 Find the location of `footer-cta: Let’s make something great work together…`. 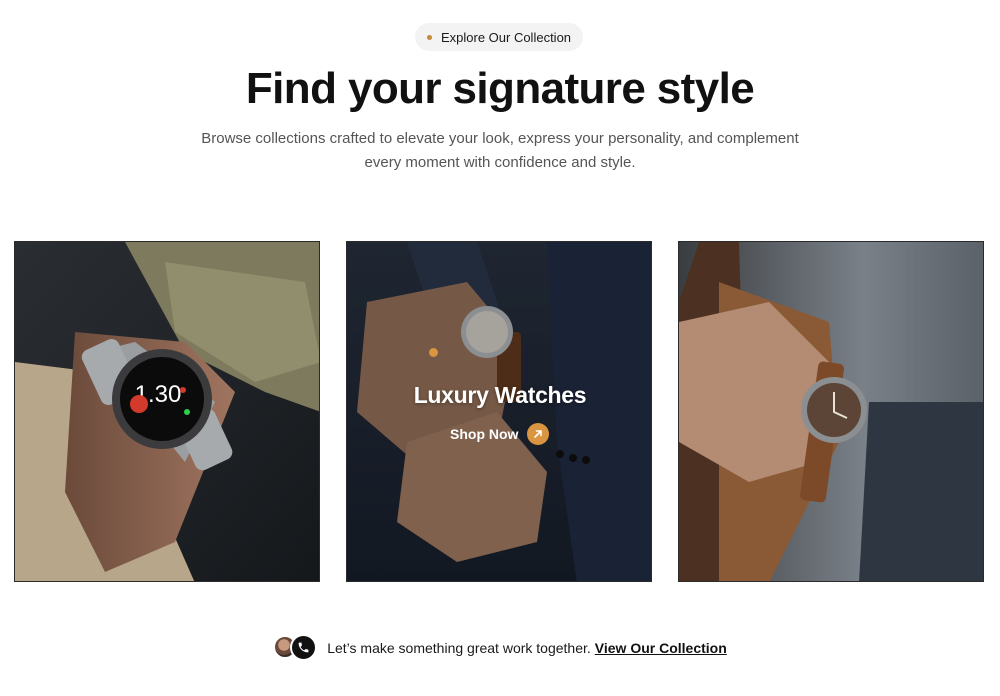

footer-cta: Let’s make something great work together… is located at coordinates (500, 648).